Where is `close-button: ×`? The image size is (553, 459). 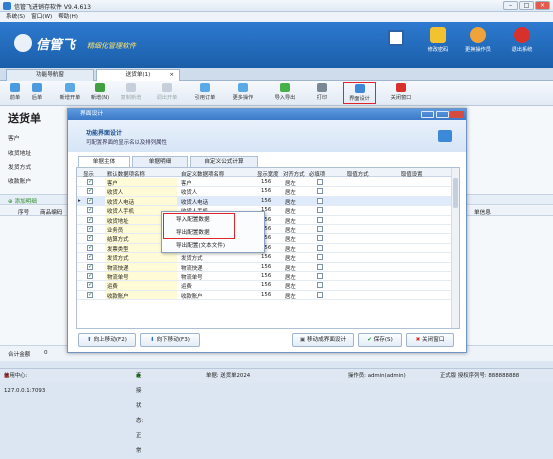 close-button: × is located at coordinates (542, 5).